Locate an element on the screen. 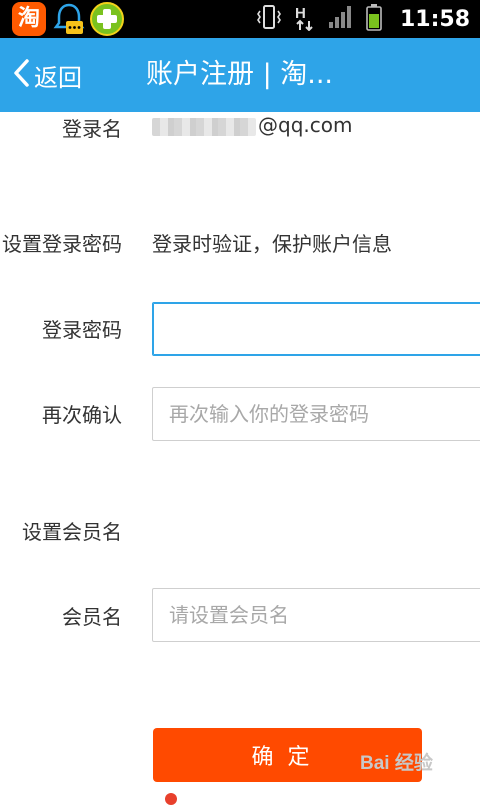  login-name-label: 登录名 is located at coordinates (92, 129).